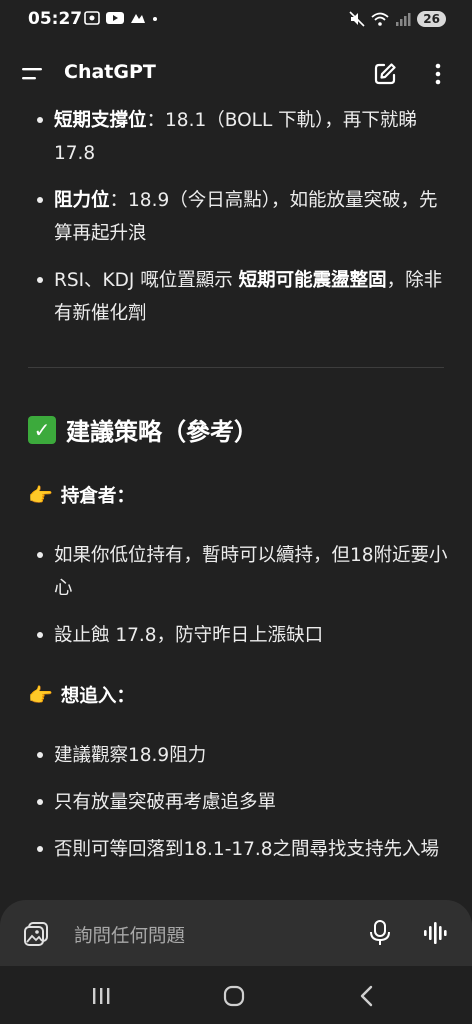  I want to click on app-bar: ChatGPT, so click(236, 74).